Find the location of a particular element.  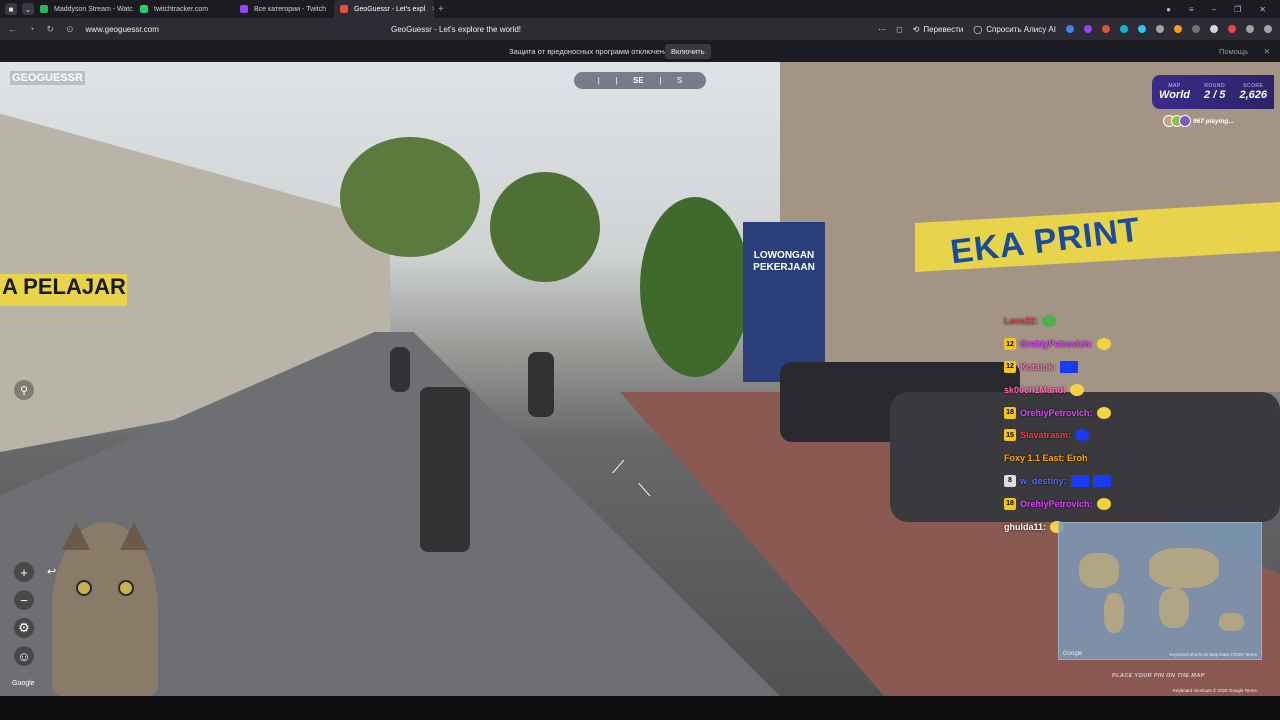

geoguessr-logo: GEOGUESSR is located at coordinates (47, 78).